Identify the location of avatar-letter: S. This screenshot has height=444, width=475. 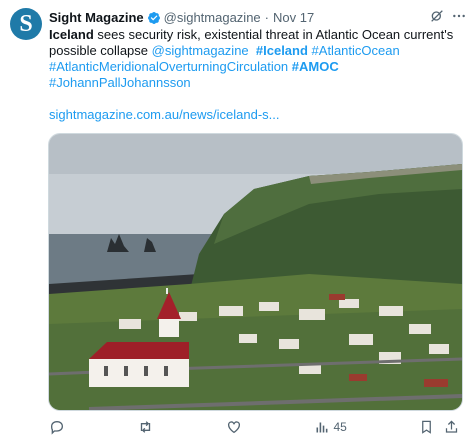
(26, 23).